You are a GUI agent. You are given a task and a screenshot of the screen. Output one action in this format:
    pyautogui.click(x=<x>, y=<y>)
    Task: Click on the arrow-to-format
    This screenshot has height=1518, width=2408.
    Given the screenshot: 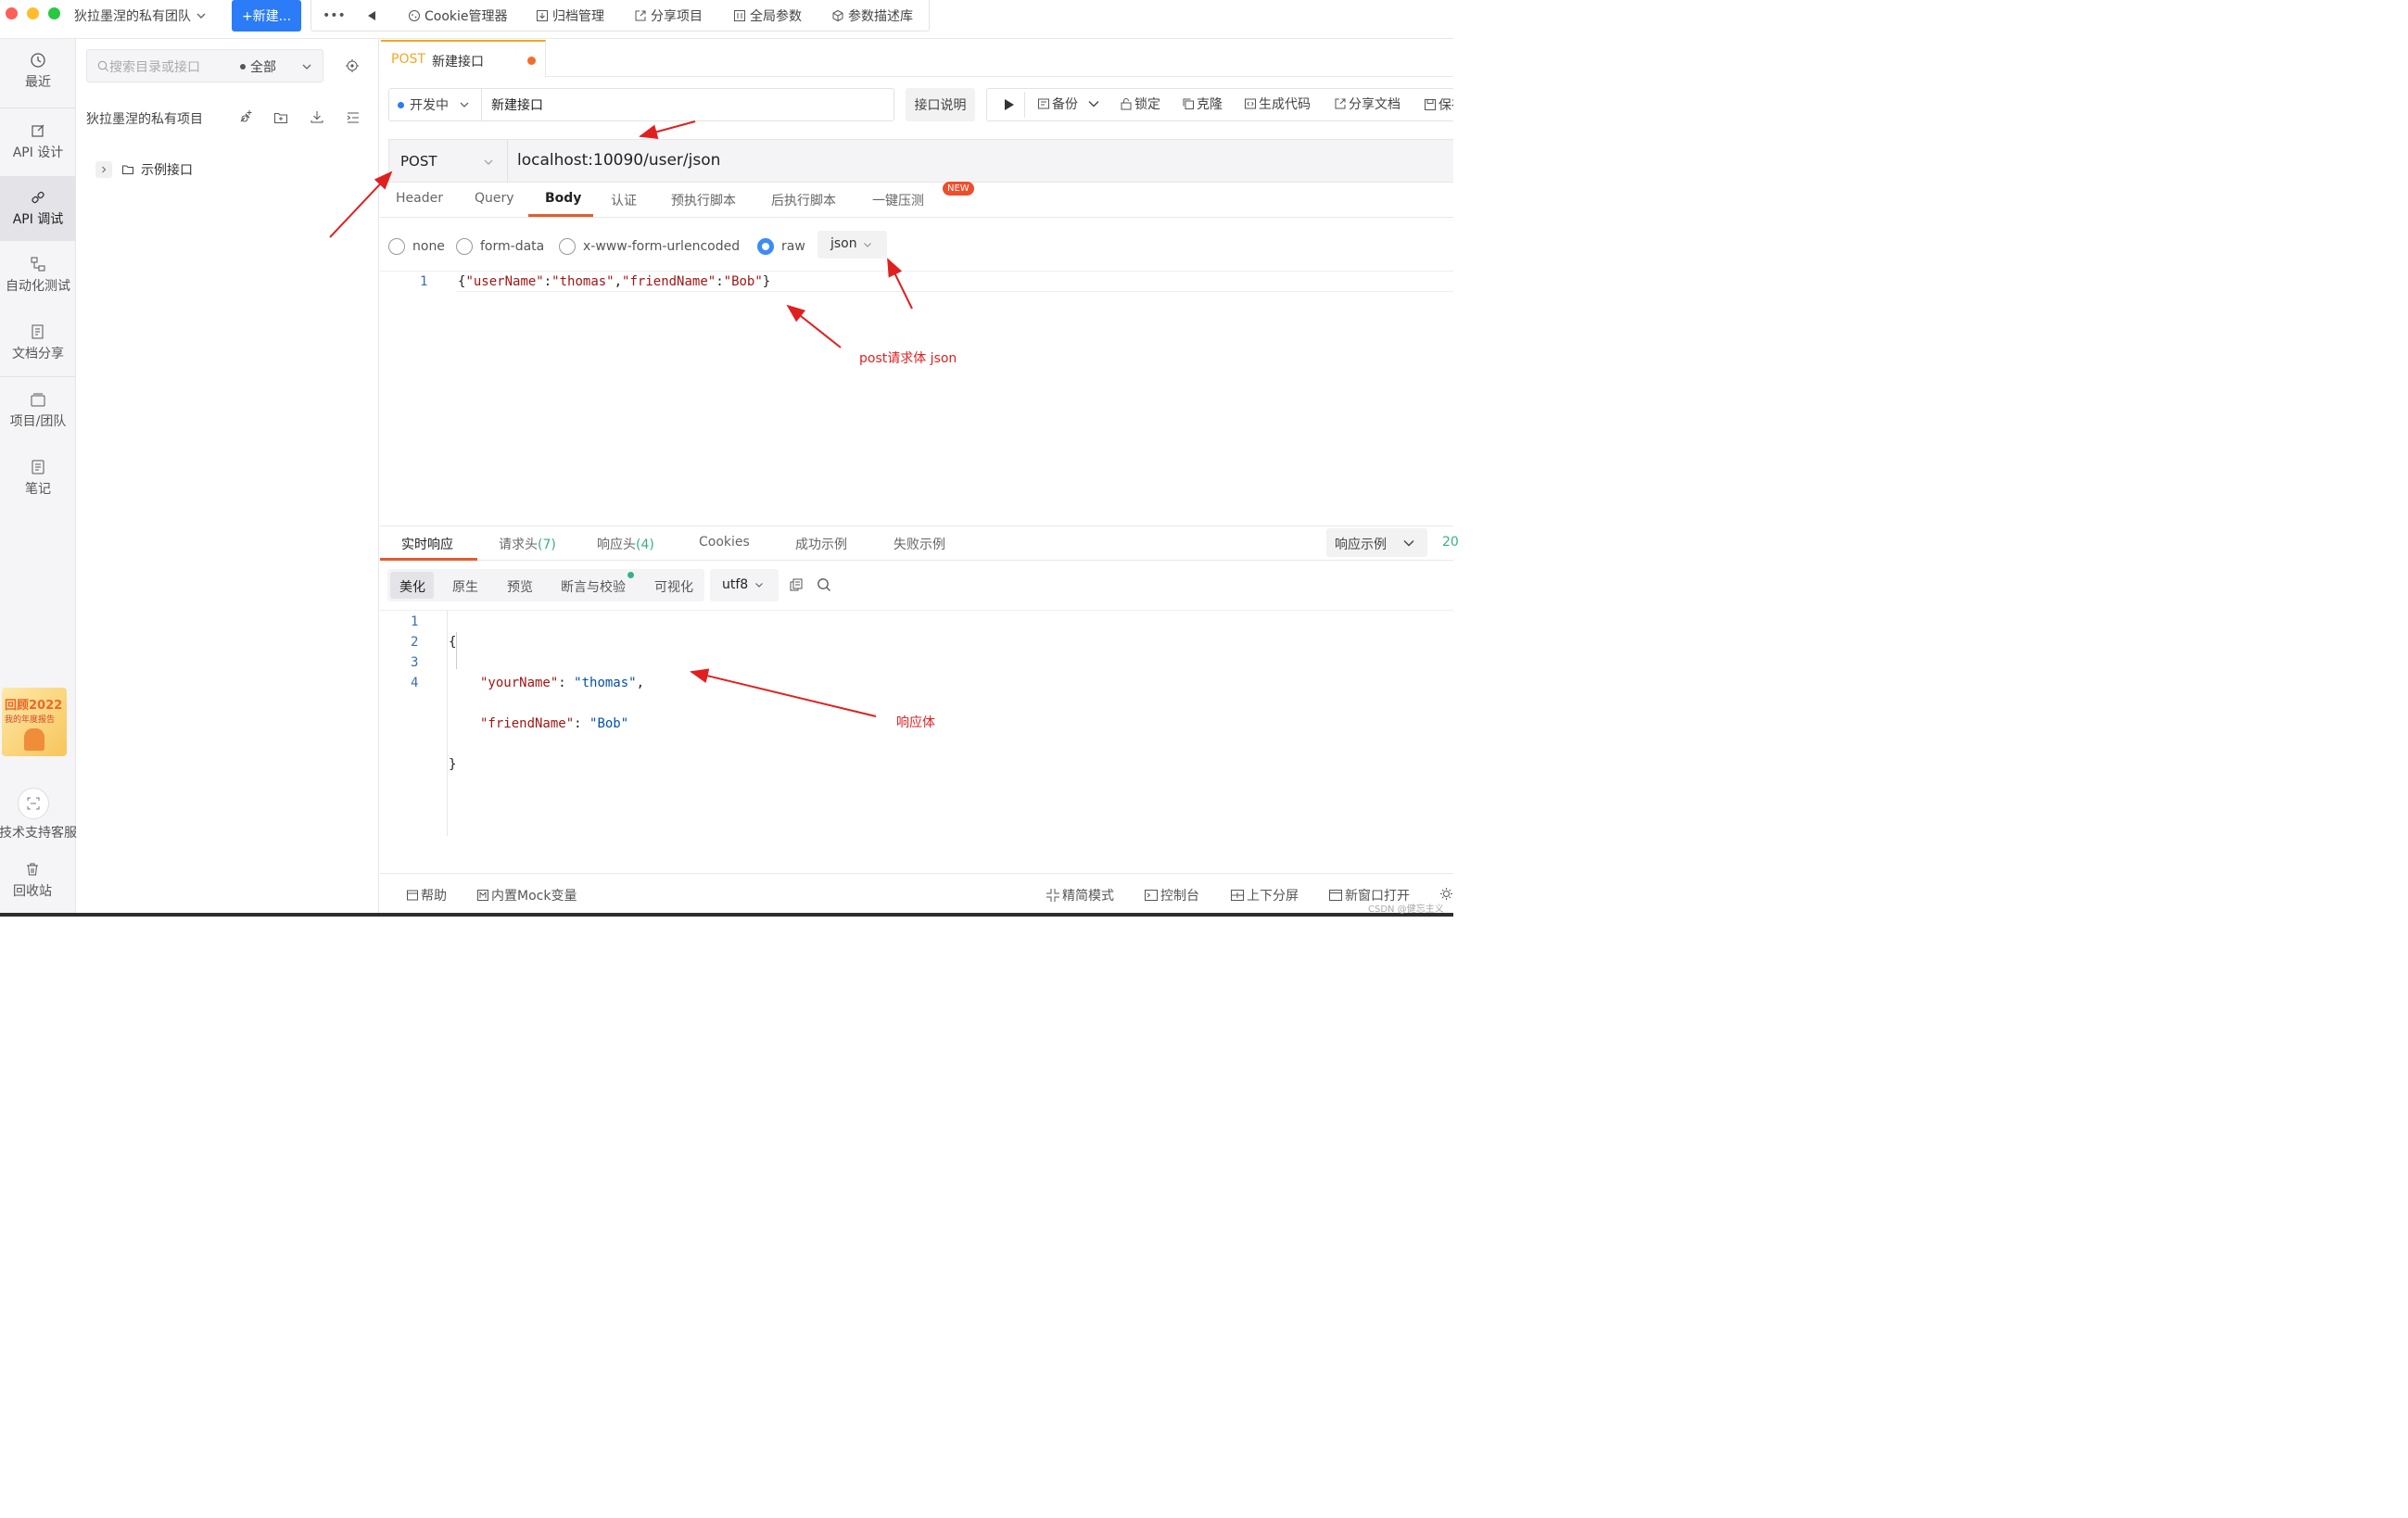 What is the action you would take?
    pyautogui.click(x=900, y=284)
    